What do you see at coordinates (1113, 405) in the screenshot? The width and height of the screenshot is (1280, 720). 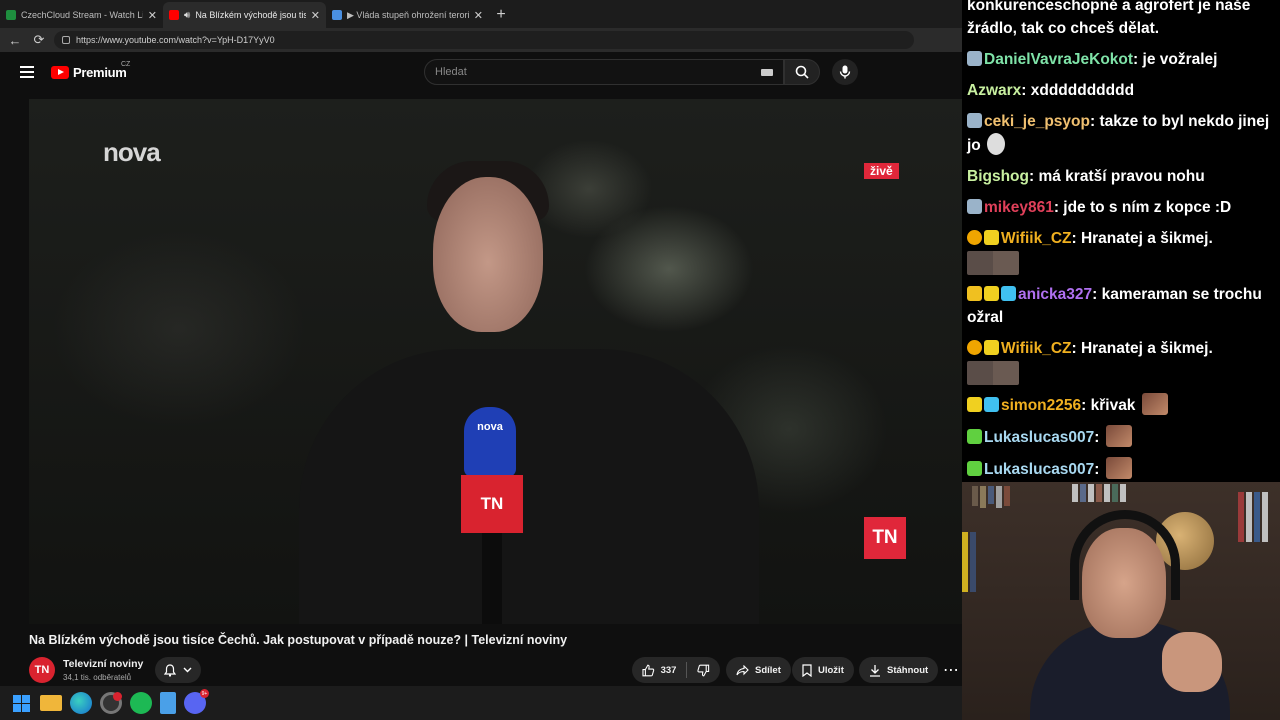 I see `chat-text: křivak` at bounding box center [1113, 405].